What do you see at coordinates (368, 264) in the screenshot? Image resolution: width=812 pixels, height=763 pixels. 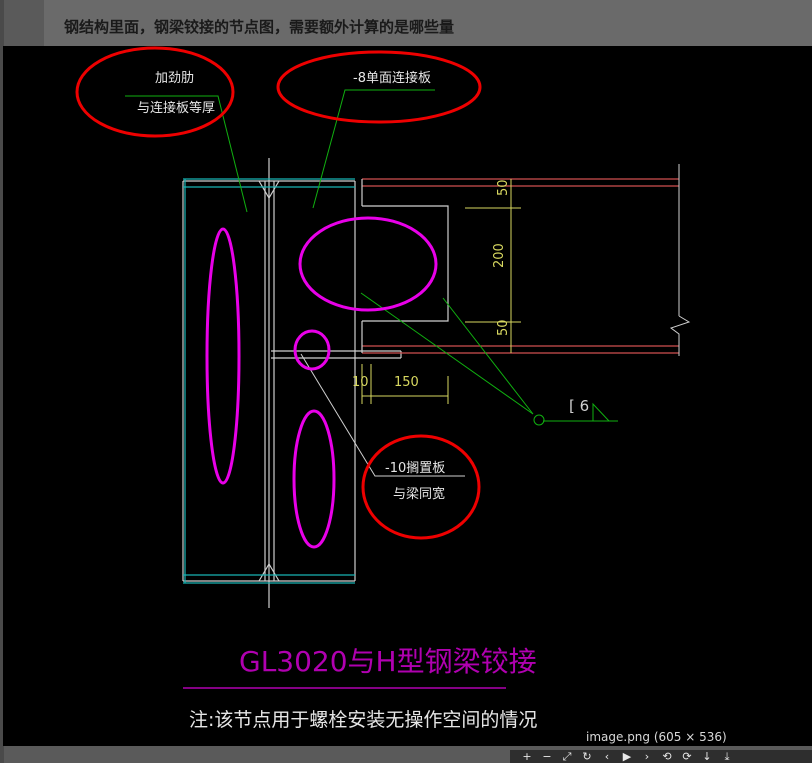 I see `highlight-plate` at bounding box center [368, 264].